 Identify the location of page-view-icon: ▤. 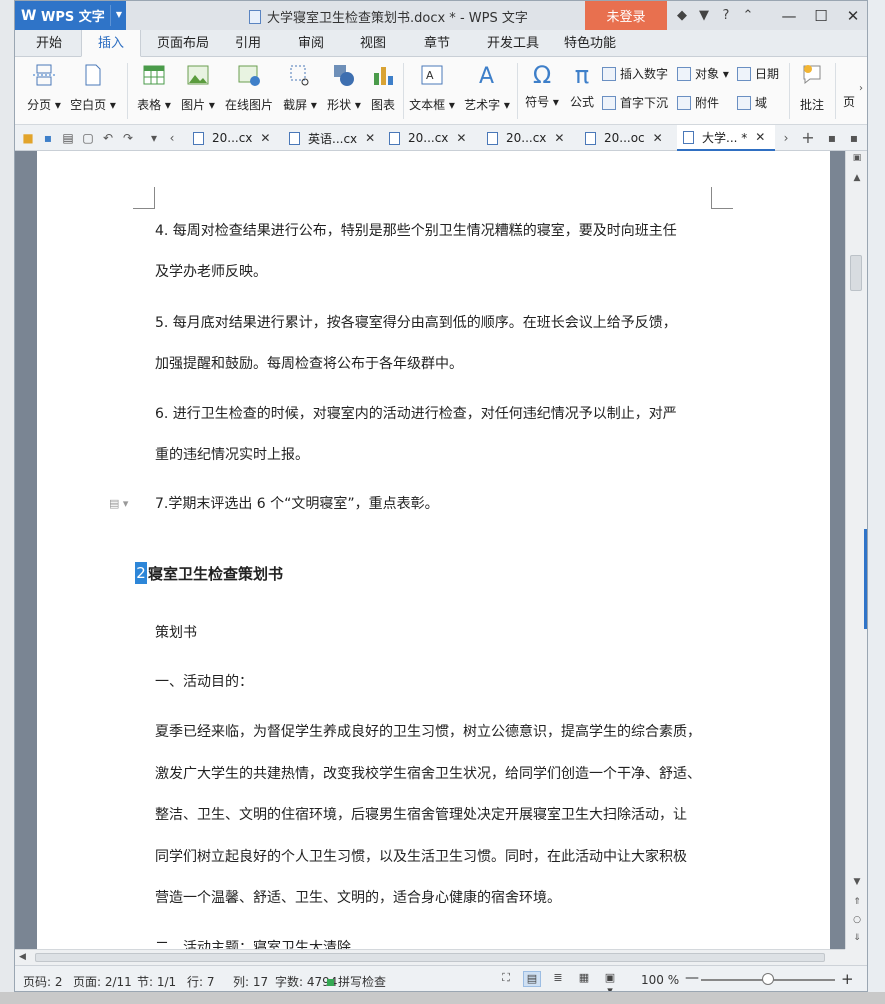
(532, 979).